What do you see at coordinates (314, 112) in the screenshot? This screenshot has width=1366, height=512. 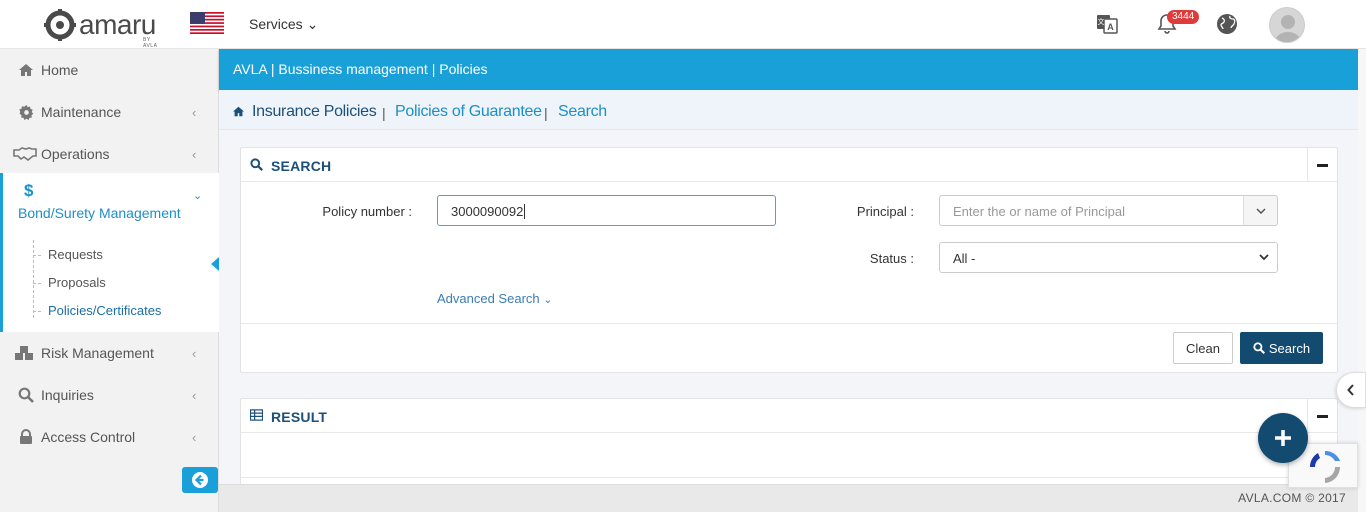 I see `breadcrumb-insurance-policies: Insurance Policies` at bounding box center [314, 112].